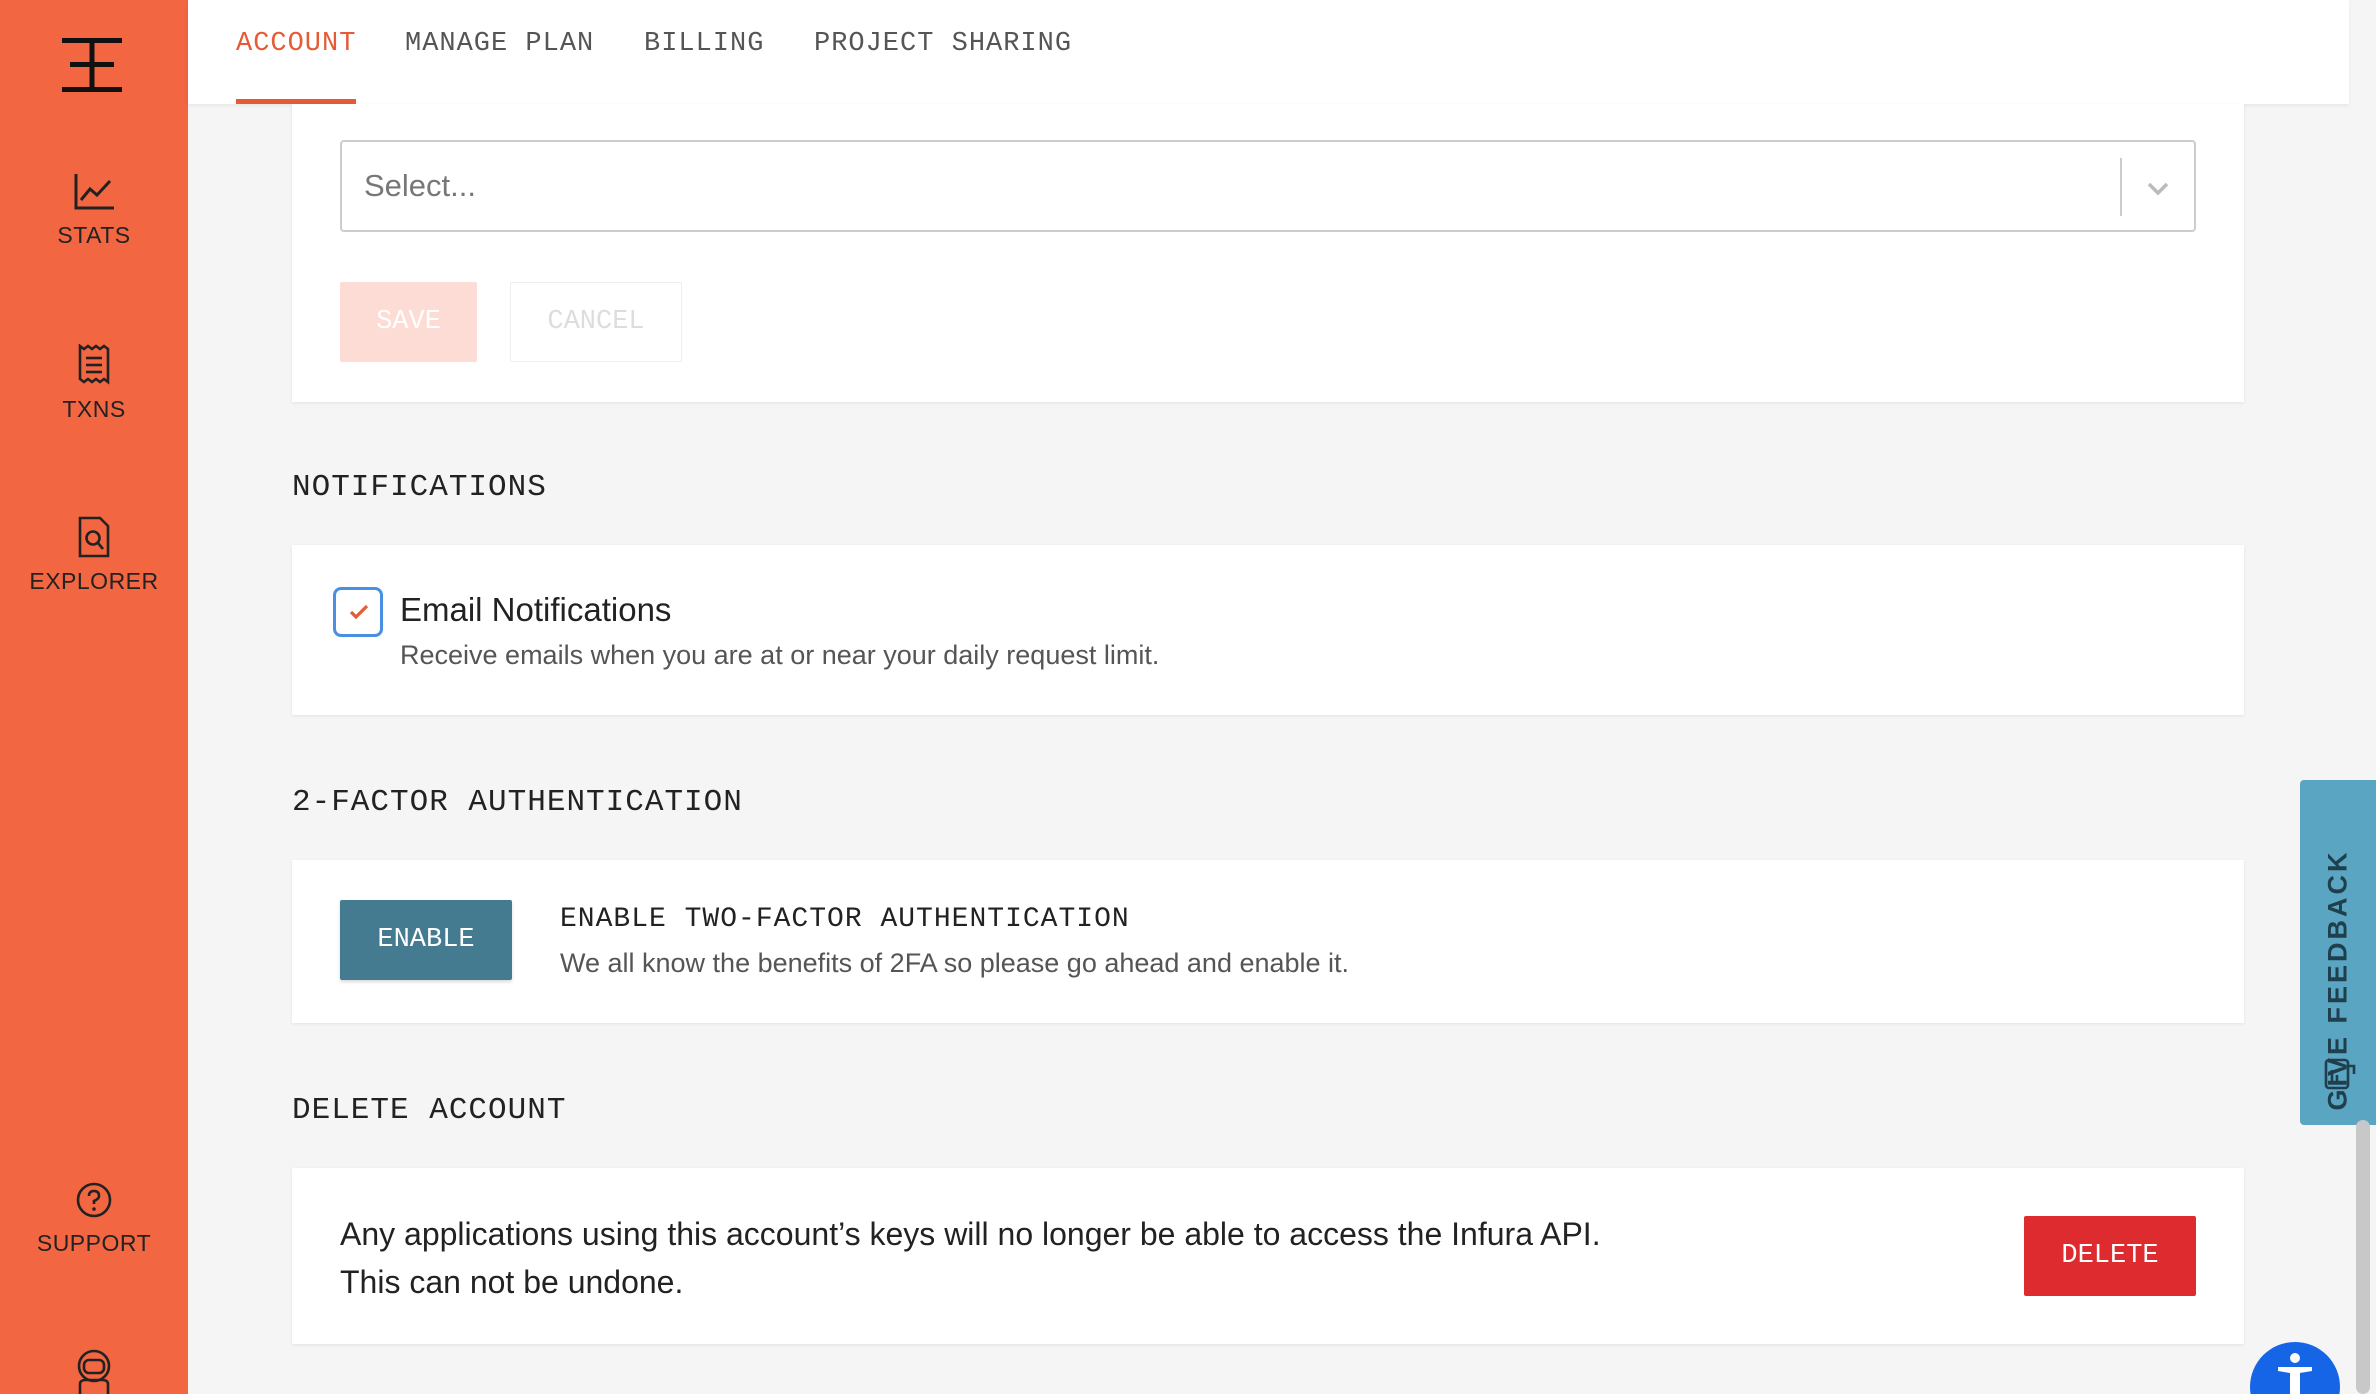 This screenshot has height=1394, width=2376. Describe the element at coordinates (2110, 1256) in the screenshot. I see `delete-account-button: DELETE` at that location.